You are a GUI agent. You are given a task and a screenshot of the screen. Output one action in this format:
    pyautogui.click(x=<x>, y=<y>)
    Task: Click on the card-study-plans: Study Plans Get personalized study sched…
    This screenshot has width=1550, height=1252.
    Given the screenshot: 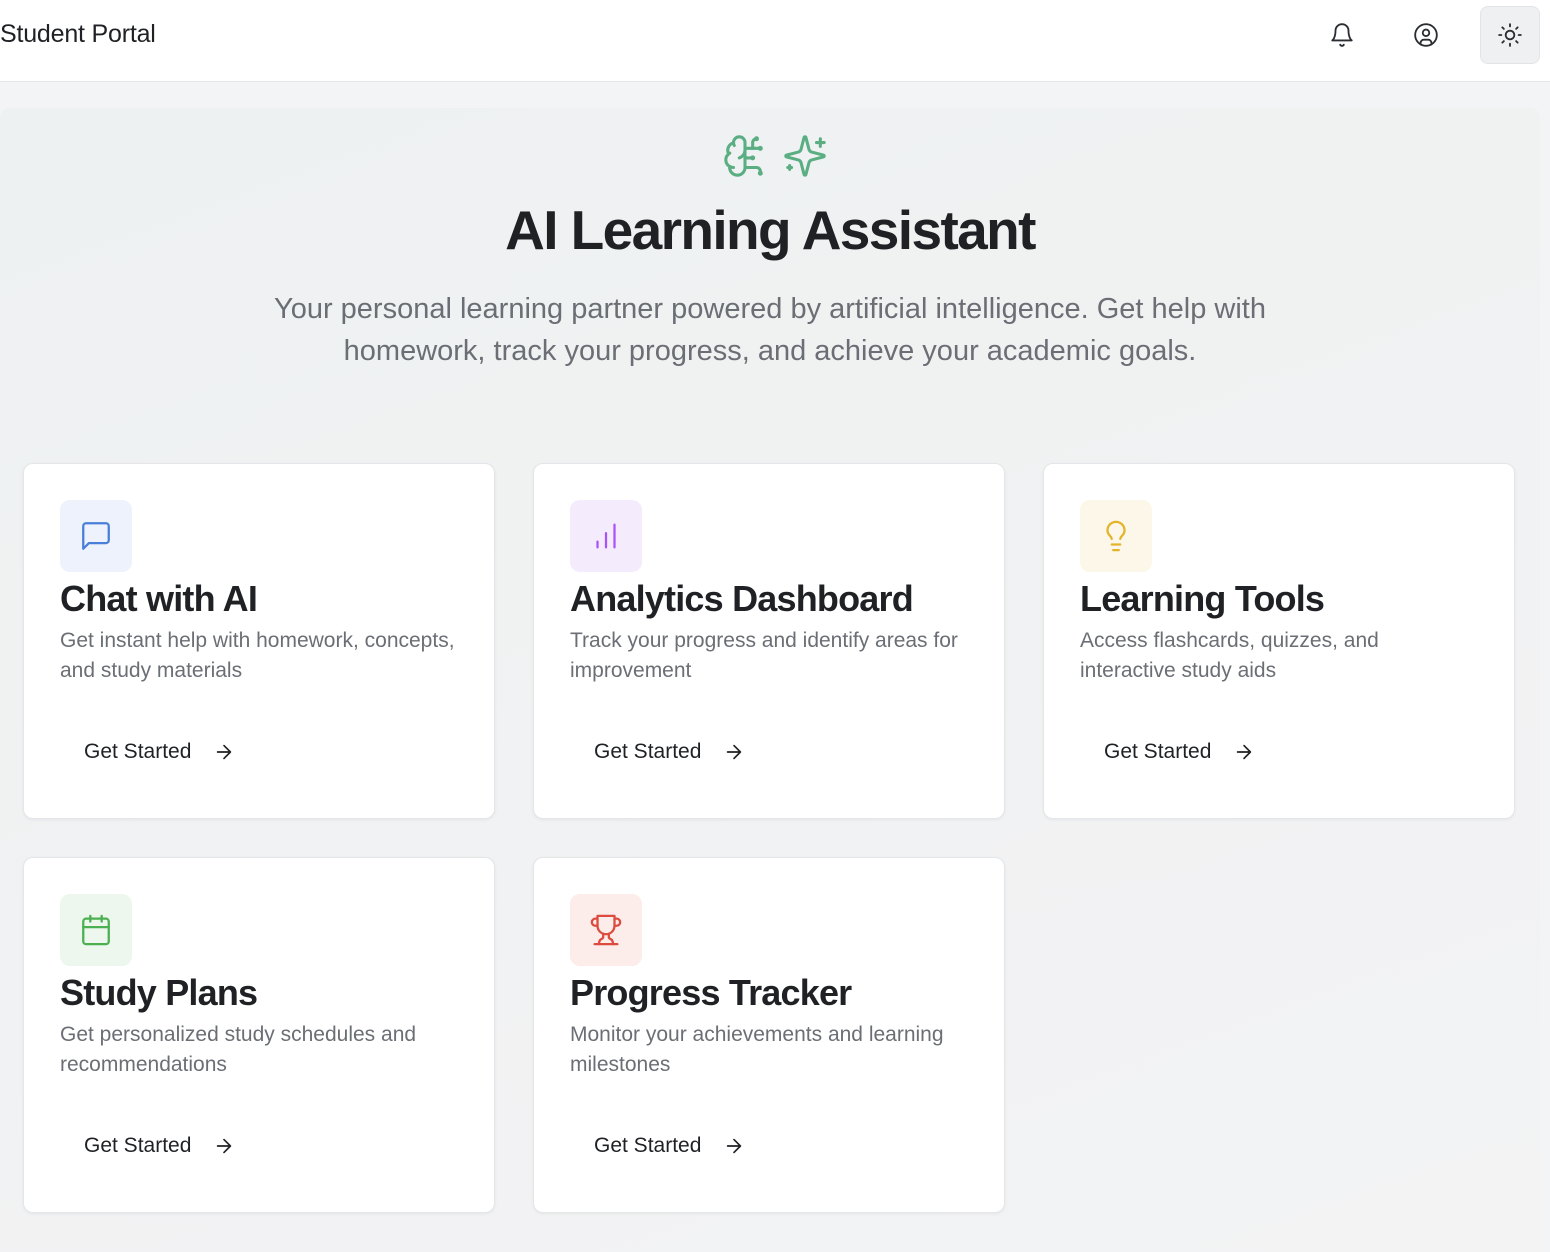 What is the action you would take?
    pyautogui.click(x=259, y=1035)
    